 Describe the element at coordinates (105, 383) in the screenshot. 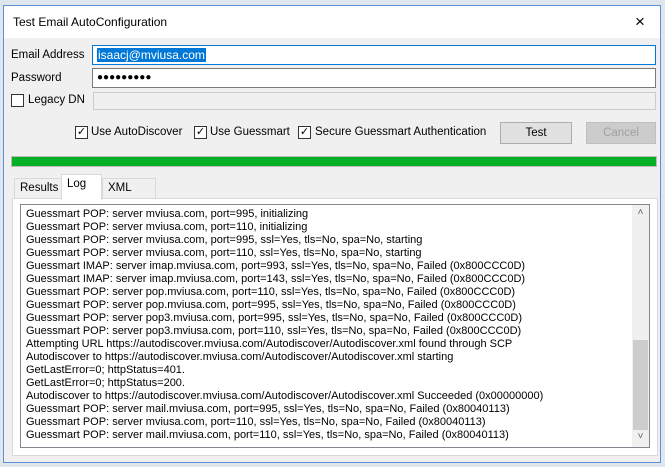

I see `log-line: GetLastError=0; httpStatus=200.` at that location.